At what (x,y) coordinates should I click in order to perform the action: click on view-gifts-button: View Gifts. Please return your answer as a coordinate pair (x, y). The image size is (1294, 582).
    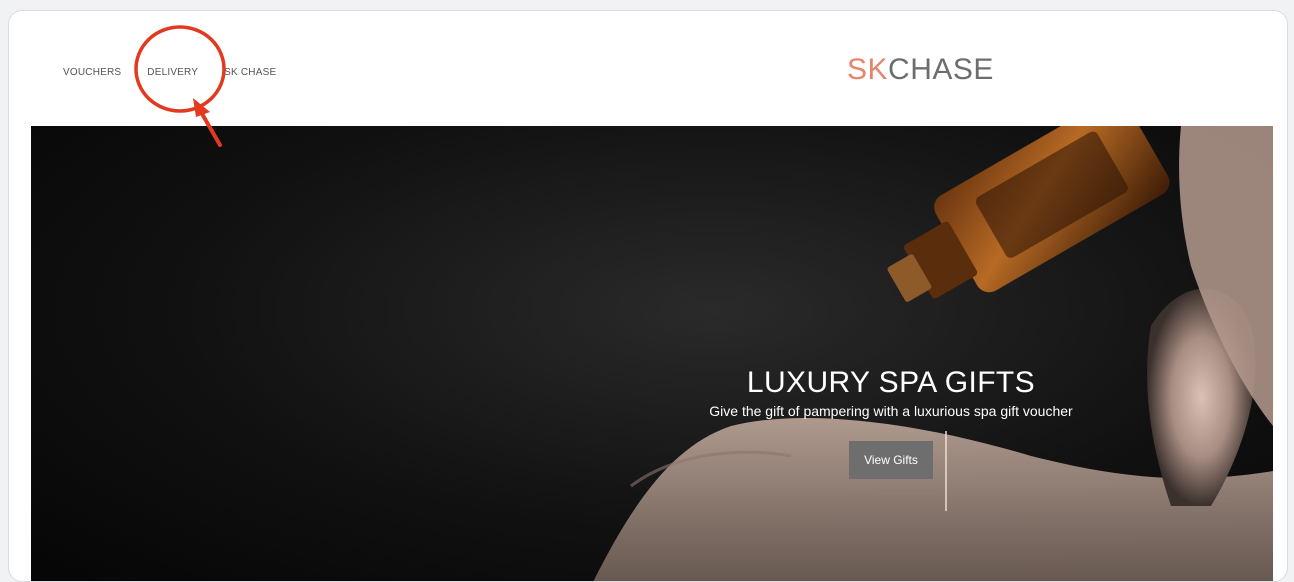
    Looking at the image, I should click on (891, 460).